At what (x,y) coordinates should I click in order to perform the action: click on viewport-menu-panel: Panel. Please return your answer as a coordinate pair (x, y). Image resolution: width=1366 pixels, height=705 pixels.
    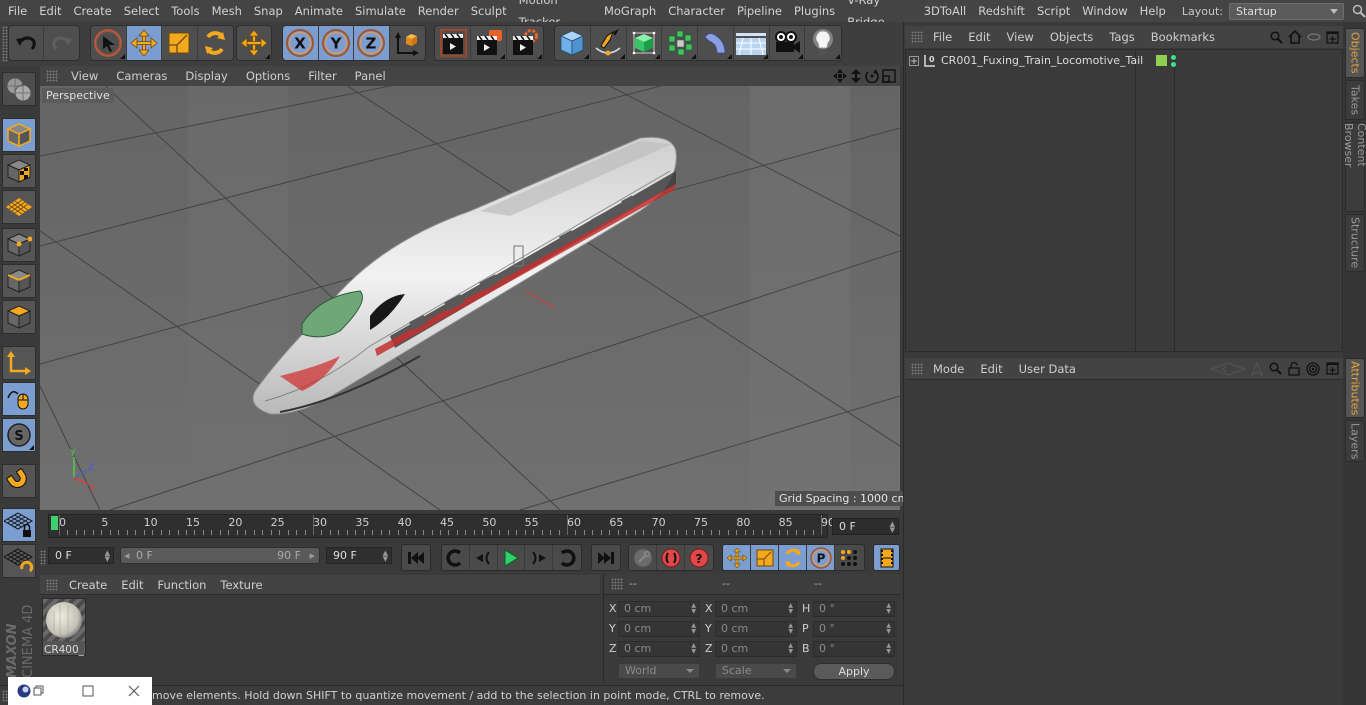
    Looking at the image, I should click on (370, 76).